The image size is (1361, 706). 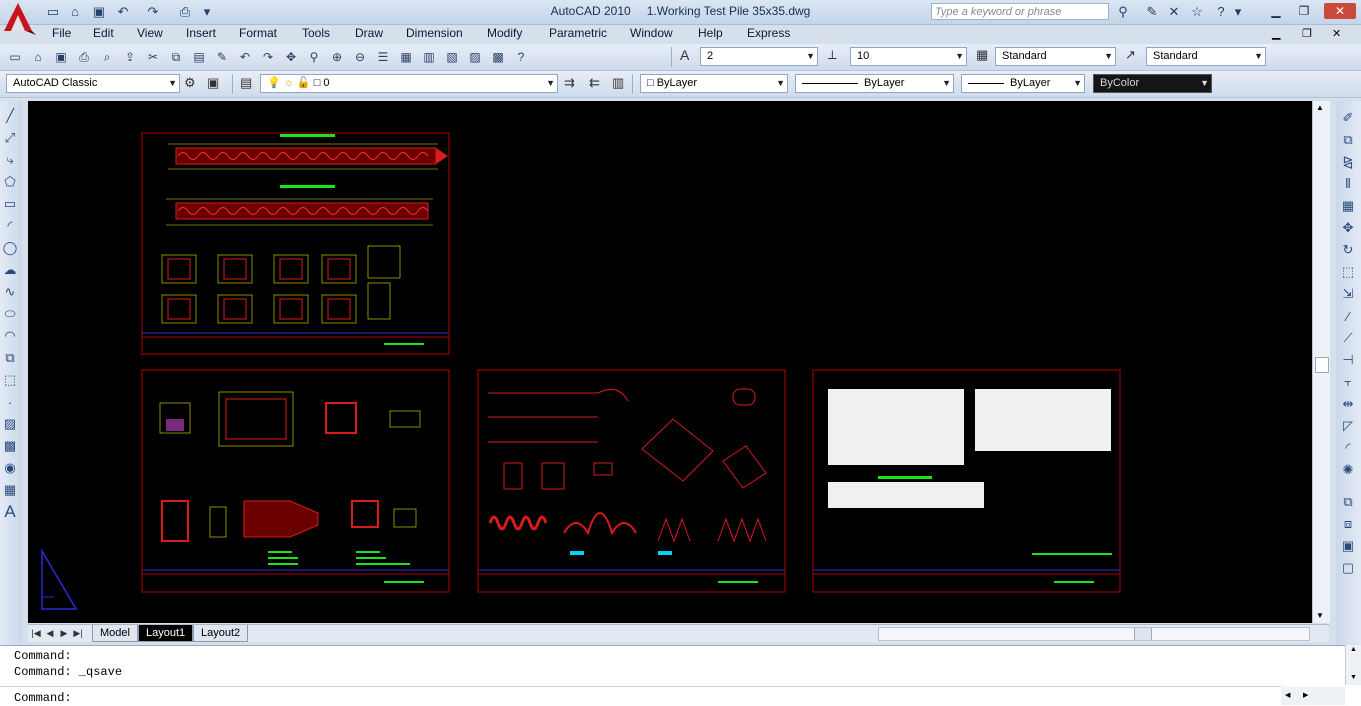 I want to click on copy-object-icon: ⧉, so click(x=1348, y=140).